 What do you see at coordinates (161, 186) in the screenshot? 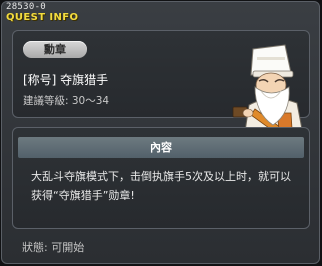
I see `content-text: 大乱斗夺旗模式下，击倒执旗手5次及以上时，就可以获得“夺旗猎手”勋章!` at bounding box center [161, 186].